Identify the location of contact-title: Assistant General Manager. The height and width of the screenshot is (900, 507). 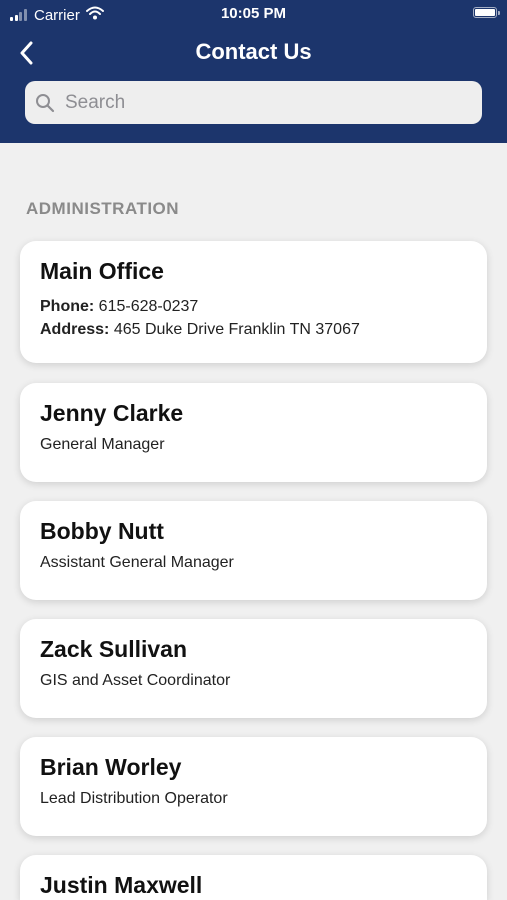
(137, 562).